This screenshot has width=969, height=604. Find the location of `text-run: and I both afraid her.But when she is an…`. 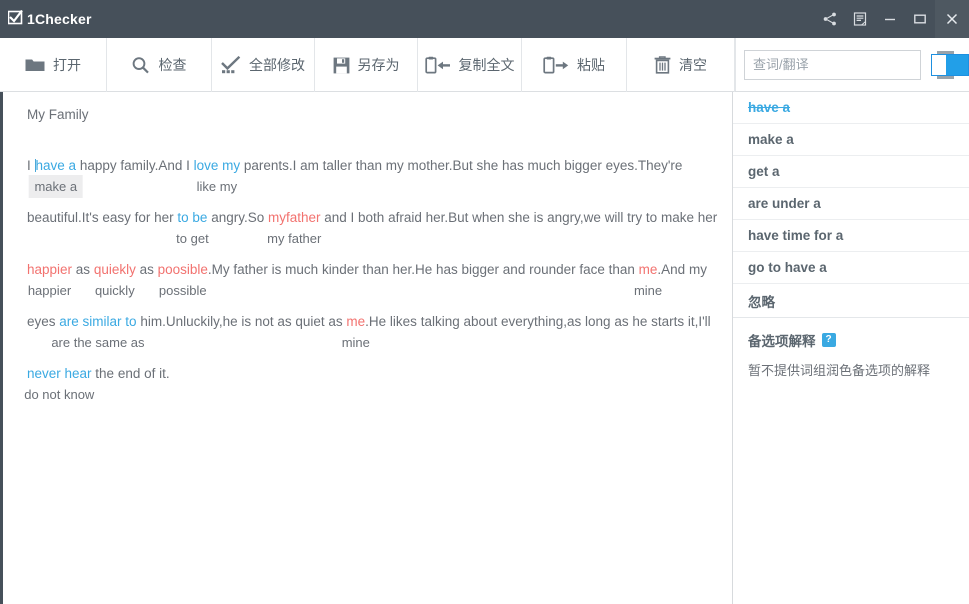

text-run: and I both afraid her.But when she is an… is located at coordinates (519, 217).